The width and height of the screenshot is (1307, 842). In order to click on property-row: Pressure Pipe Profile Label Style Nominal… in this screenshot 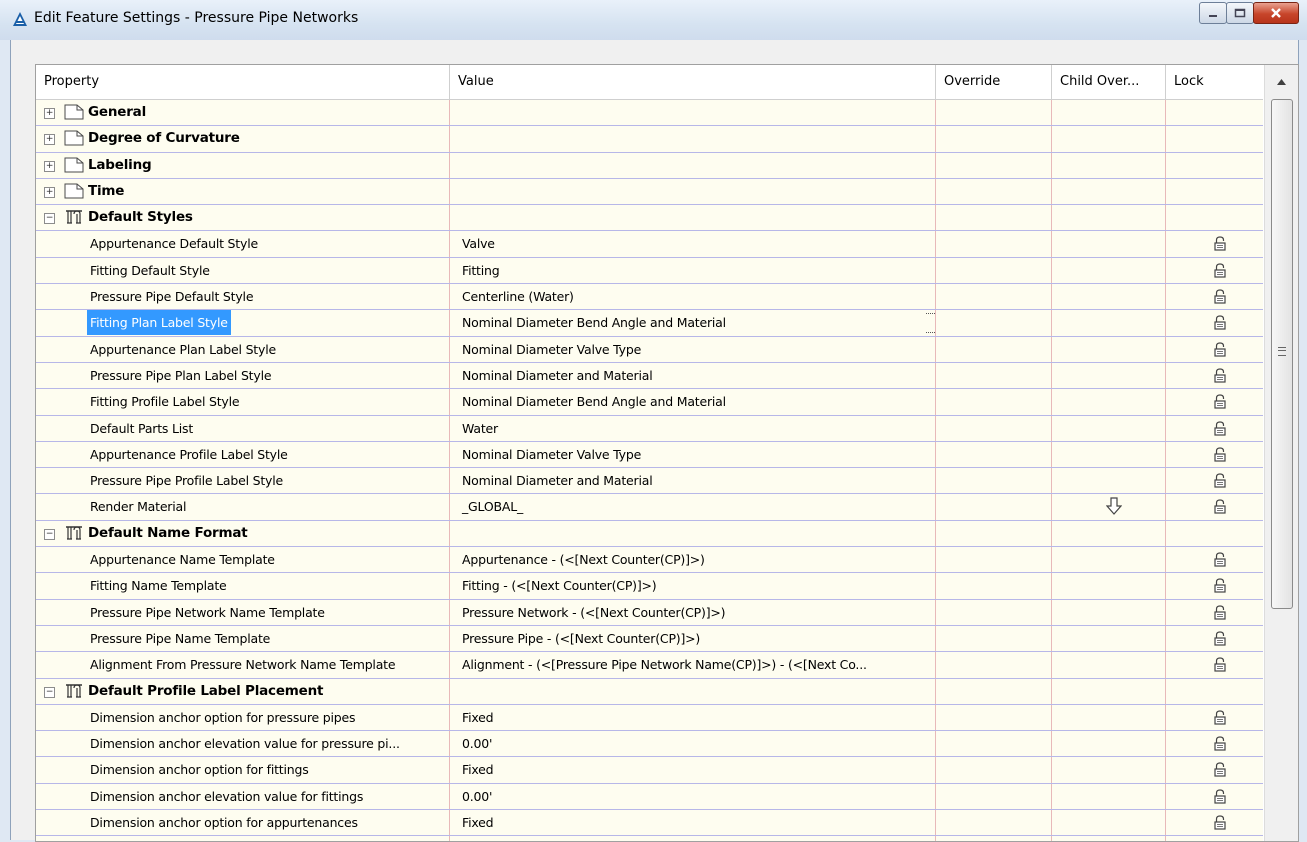, I will do `click(649, 481)`.